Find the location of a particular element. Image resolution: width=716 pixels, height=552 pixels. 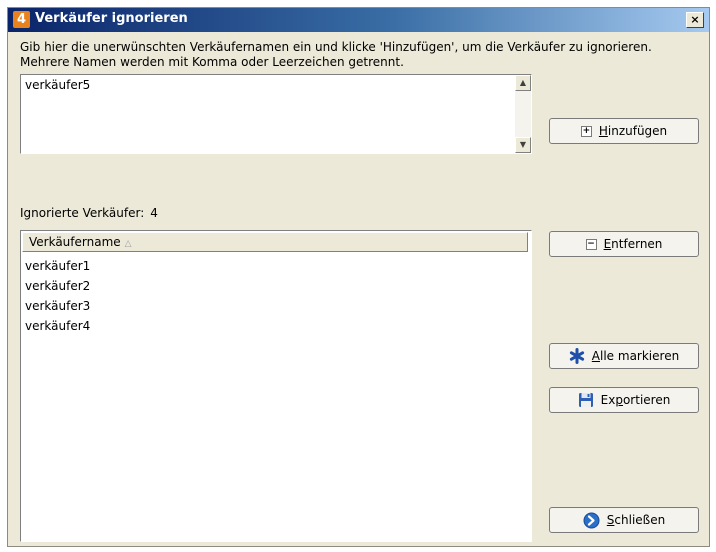

window-title: Verkäufer ignorieren is located at coordinates (111, 18).